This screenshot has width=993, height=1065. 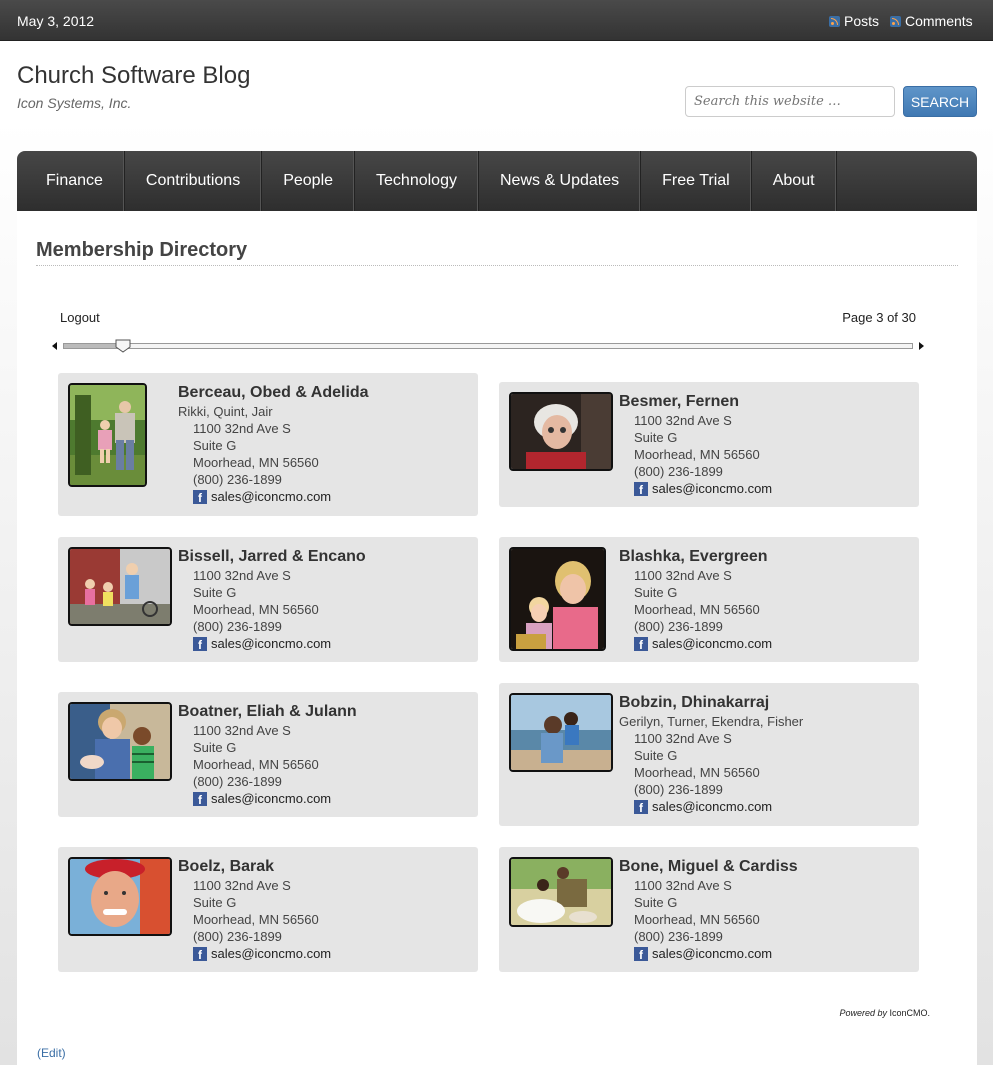 I want to click on nav-item-news-updates: News & Updates, so click(x=560, y=181).